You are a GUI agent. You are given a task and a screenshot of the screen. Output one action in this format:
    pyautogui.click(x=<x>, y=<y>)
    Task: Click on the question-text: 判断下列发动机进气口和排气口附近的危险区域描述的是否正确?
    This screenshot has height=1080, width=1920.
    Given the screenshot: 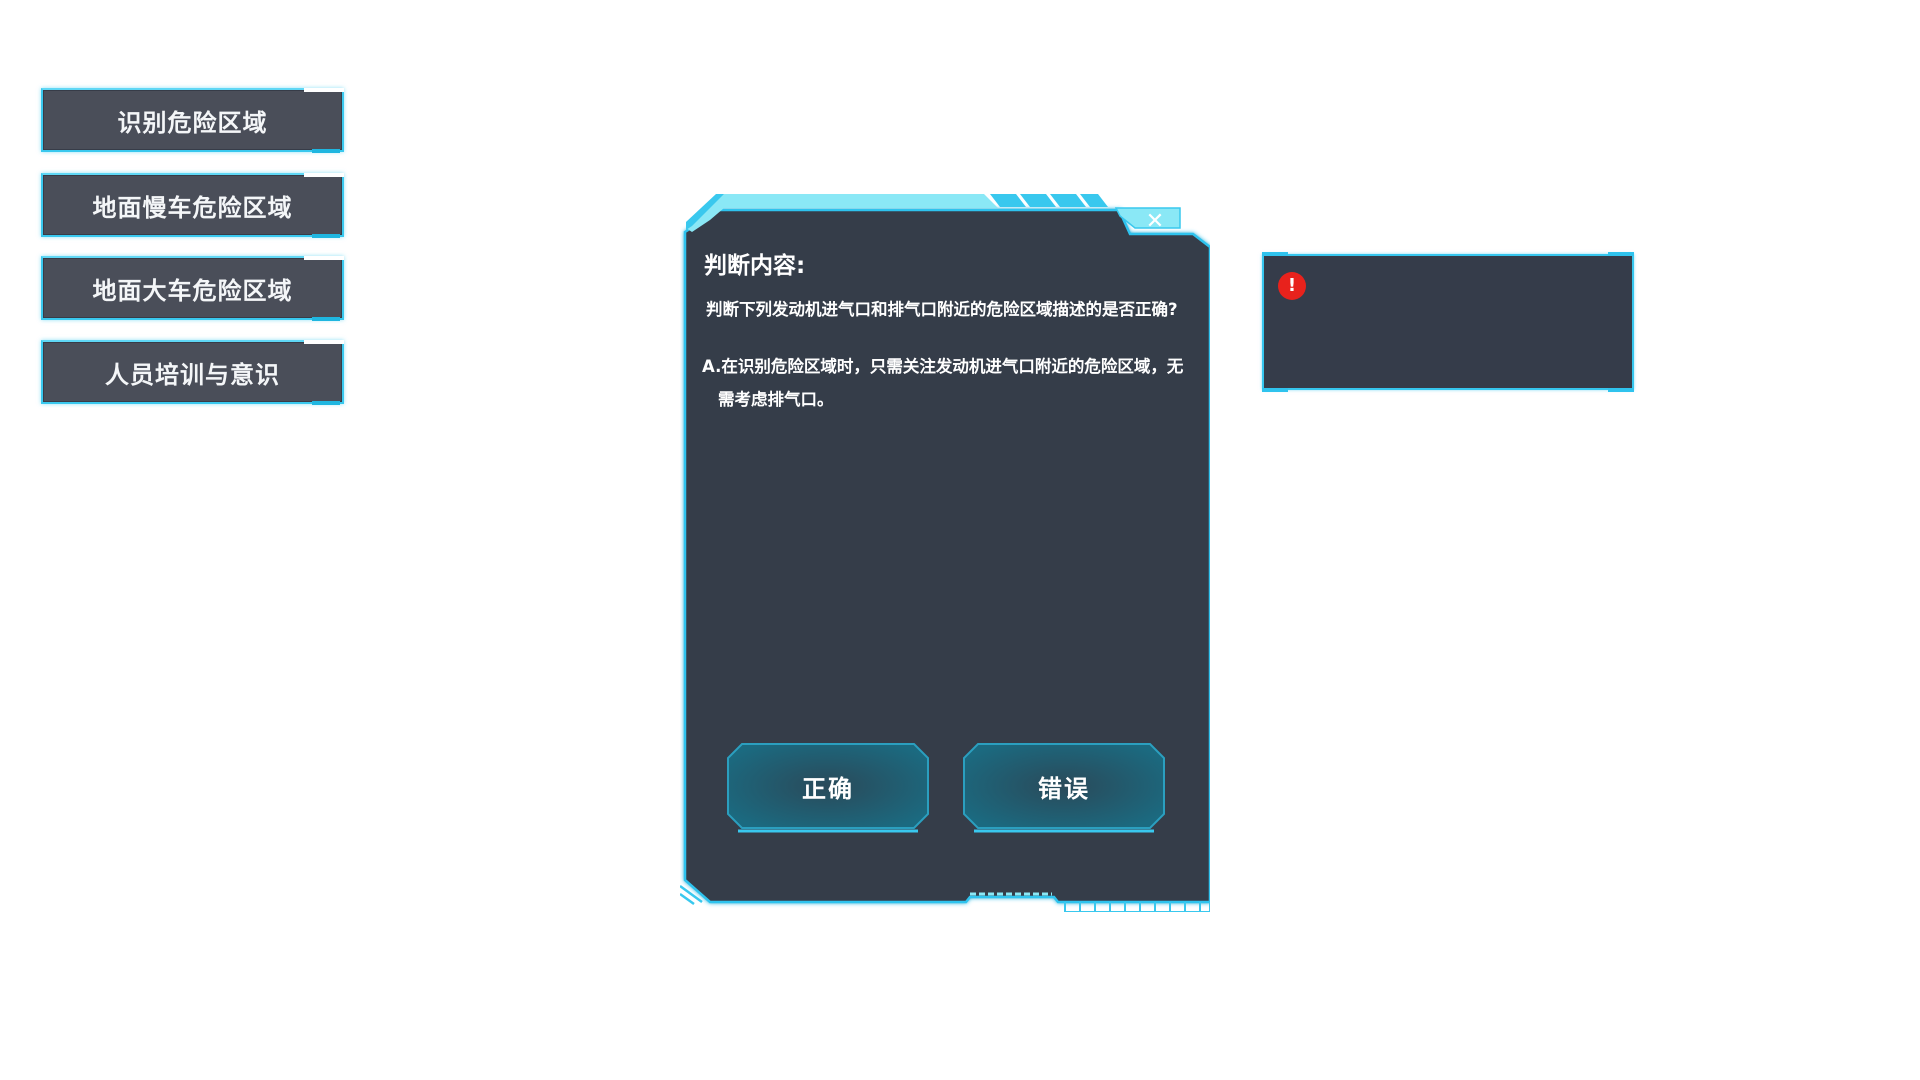 What is the action you would take?
    pyautogui.click(x=942, y=309)
    